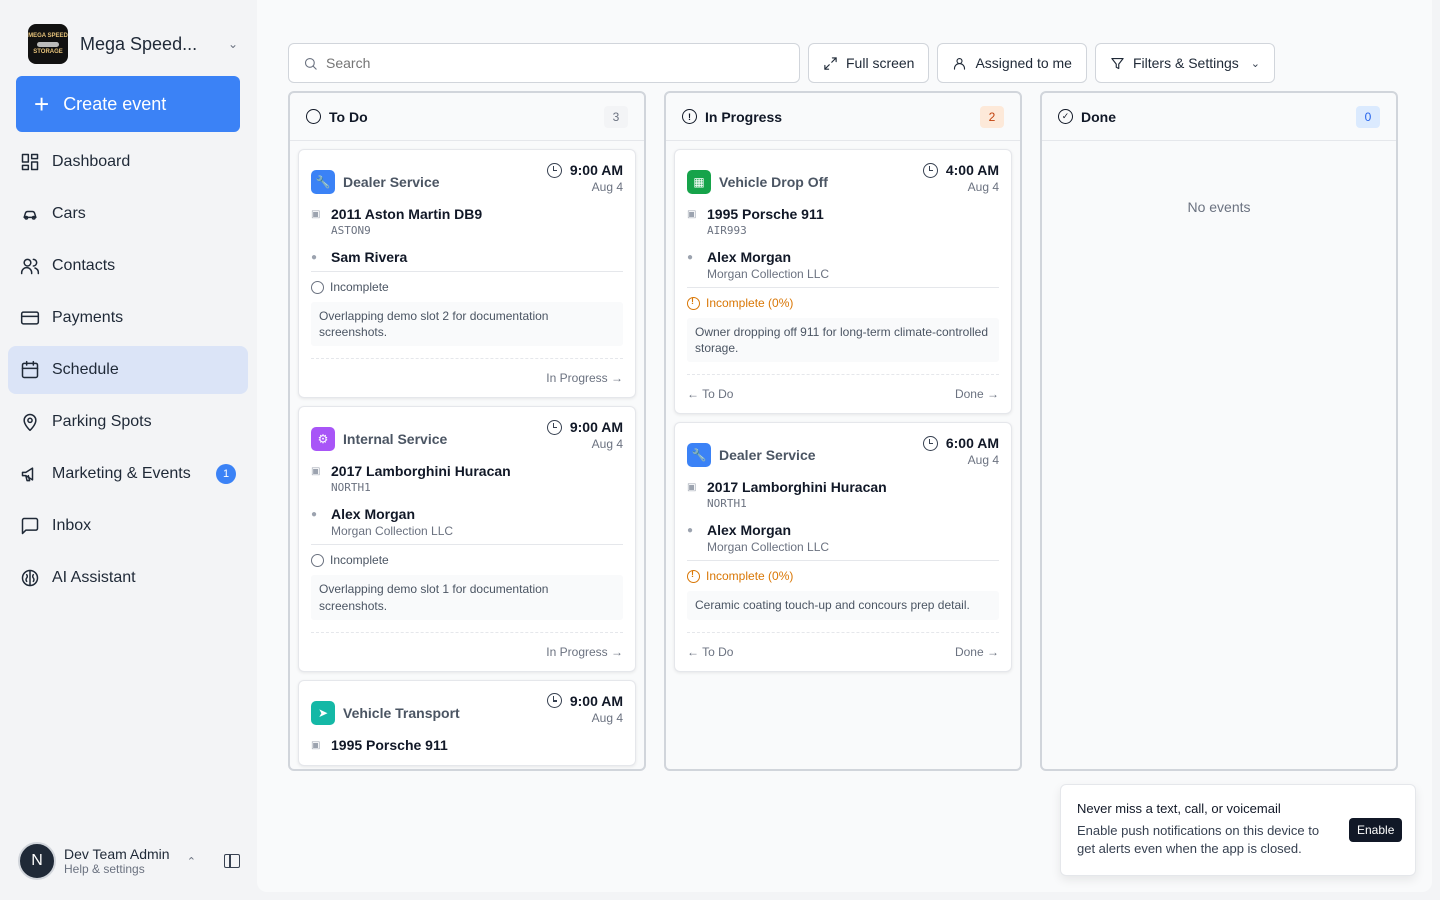  Describe the element at coordinates (232, 861) in the screenshot. I see `sidebar-toggle-icon` at that location.